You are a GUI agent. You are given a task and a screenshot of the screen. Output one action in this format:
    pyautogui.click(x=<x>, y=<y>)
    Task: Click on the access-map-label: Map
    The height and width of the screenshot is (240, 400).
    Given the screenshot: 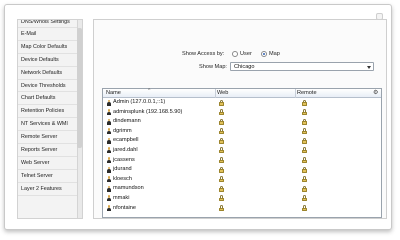 What is the action you would take?
    pyautogui.click(x=274, y=54)
    